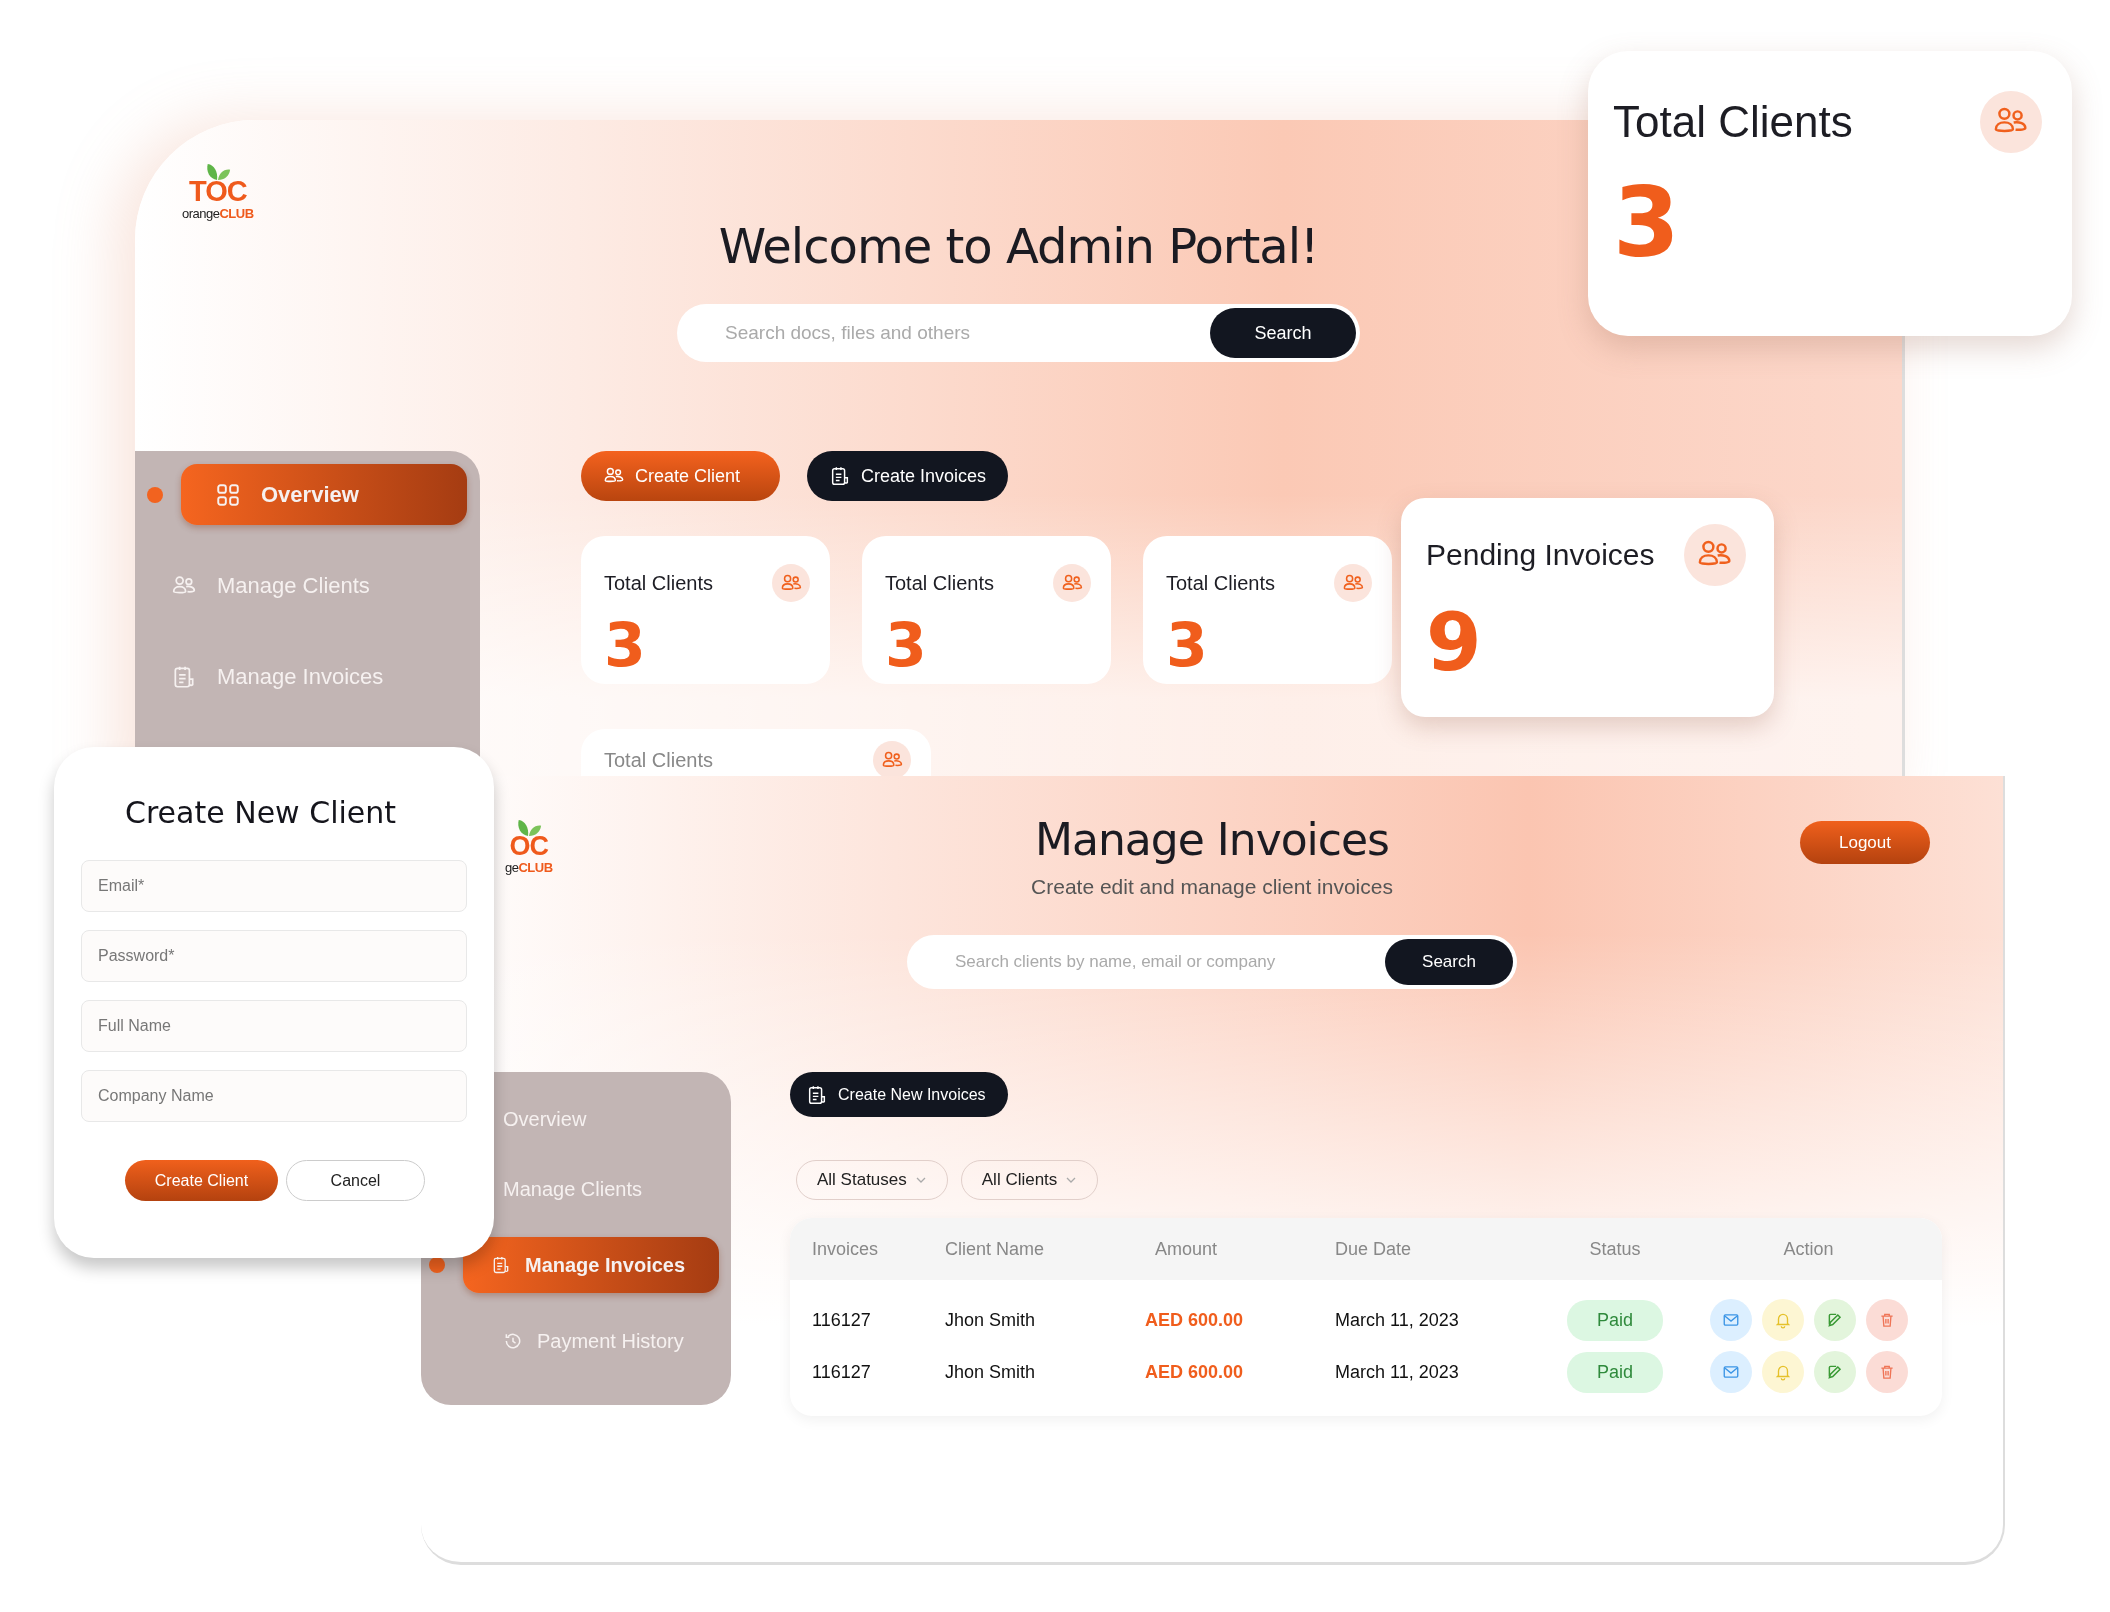  Describe the element at coordinates (1540, 555) in the screenshot. I see `card-label: Pending Invoices` at that location.